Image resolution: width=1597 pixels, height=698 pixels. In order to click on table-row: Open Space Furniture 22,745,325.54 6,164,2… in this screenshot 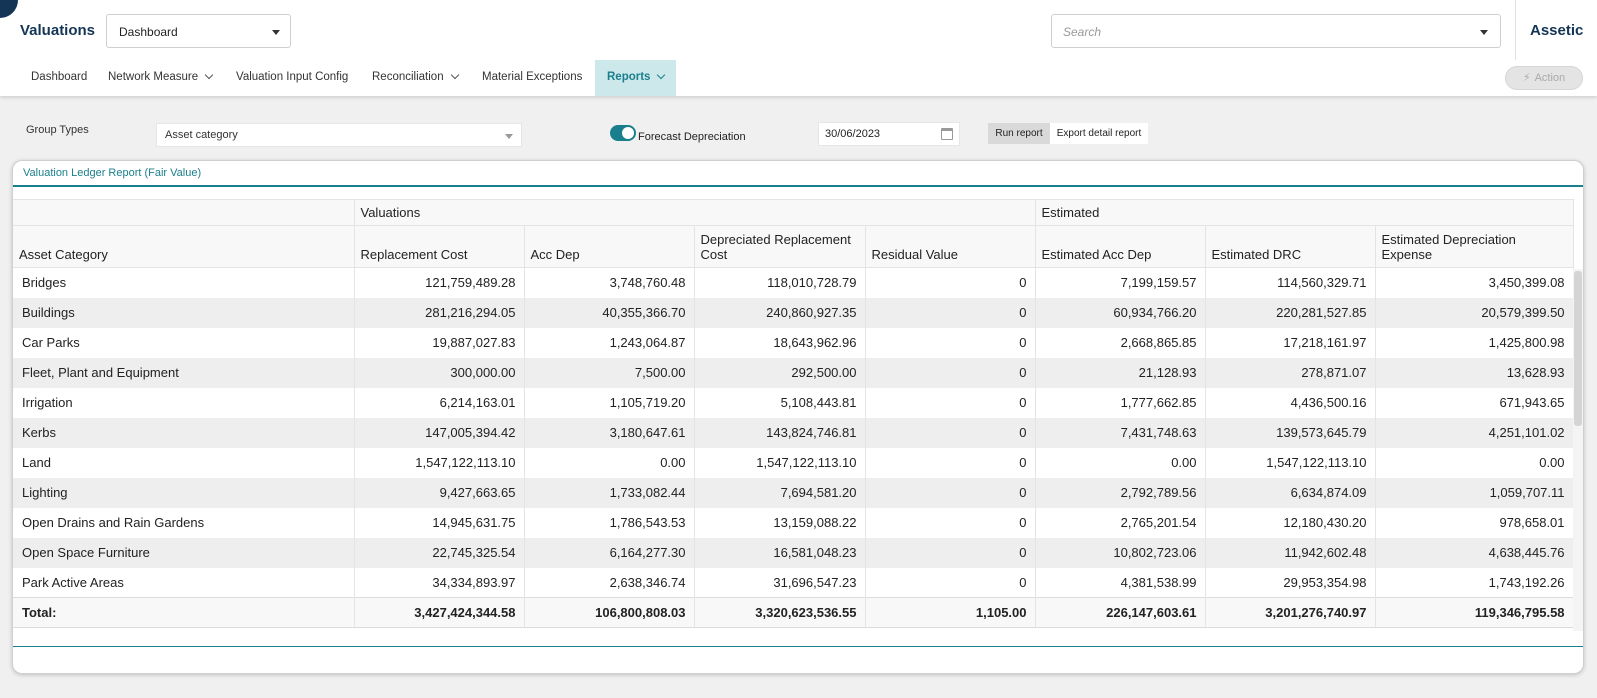, I will do `click(793, 552)`.